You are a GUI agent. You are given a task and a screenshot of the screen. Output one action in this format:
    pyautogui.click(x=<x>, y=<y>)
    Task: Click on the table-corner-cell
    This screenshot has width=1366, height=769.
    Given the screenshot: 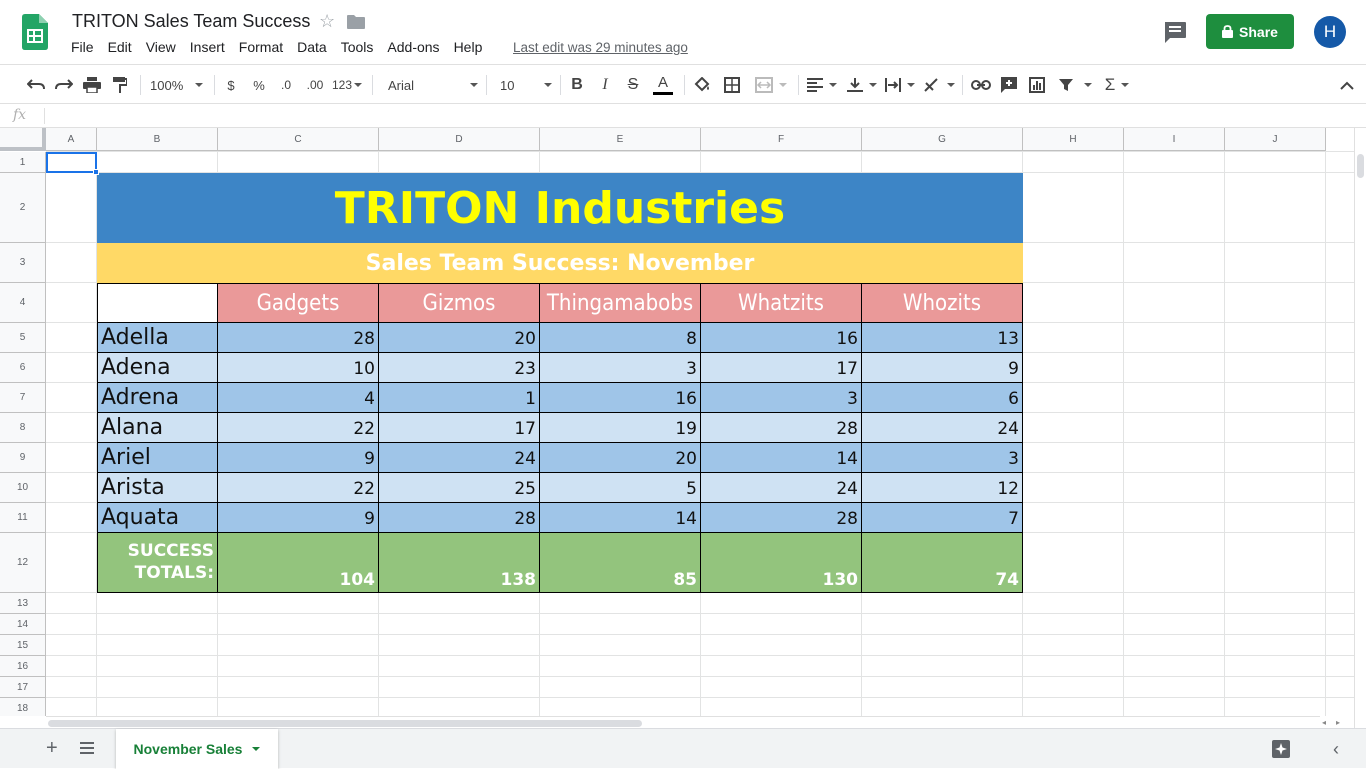 What is the action you would take?
    pyautogui.click(x=157, y=303)
    